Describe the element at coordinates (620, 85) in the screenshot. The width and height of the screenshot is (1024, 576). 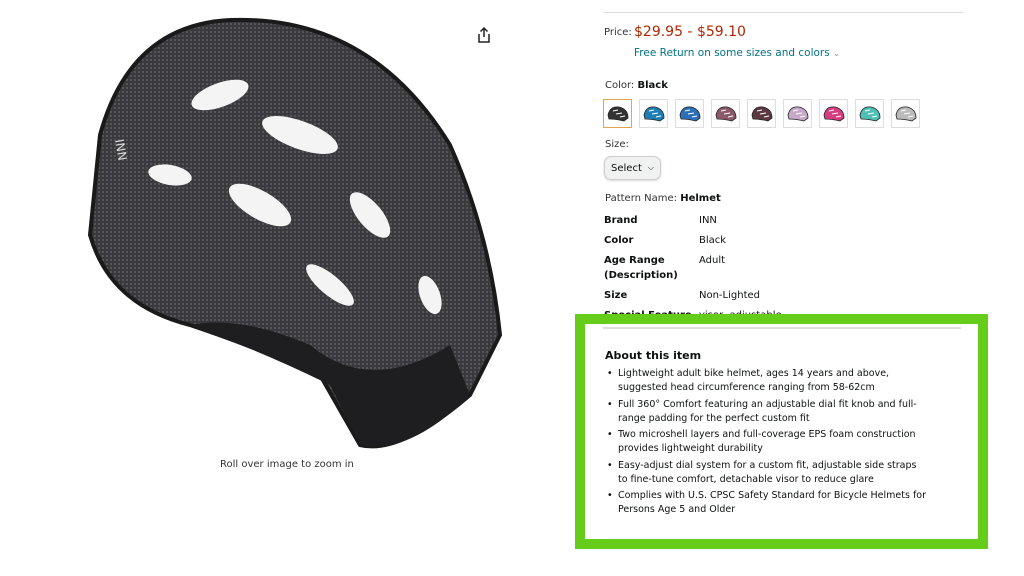
I see `color-label-text: Color:` at that location.